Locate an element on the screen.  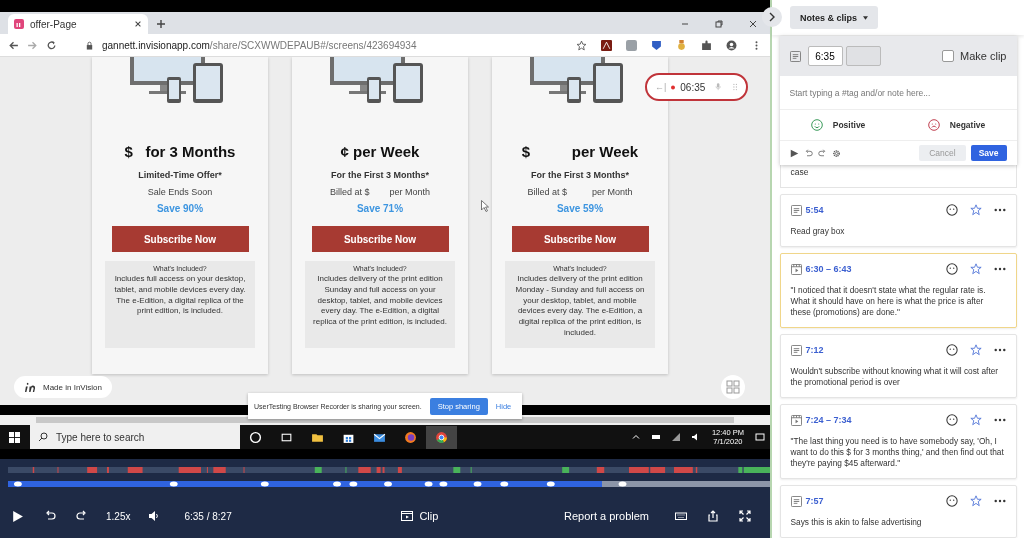
end-time-field is located at coordinates (863, 56).